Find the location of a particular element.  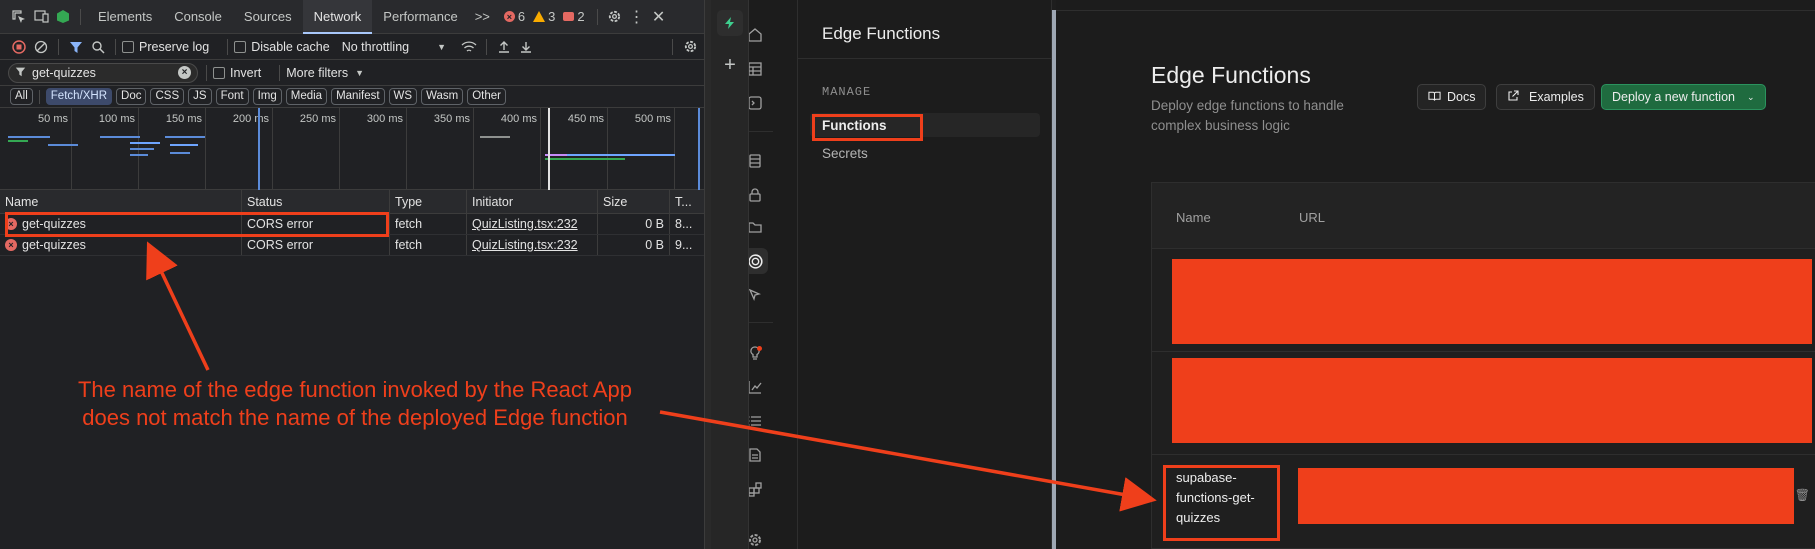

type-filter-img: Img is located at coordinates (267, 96).